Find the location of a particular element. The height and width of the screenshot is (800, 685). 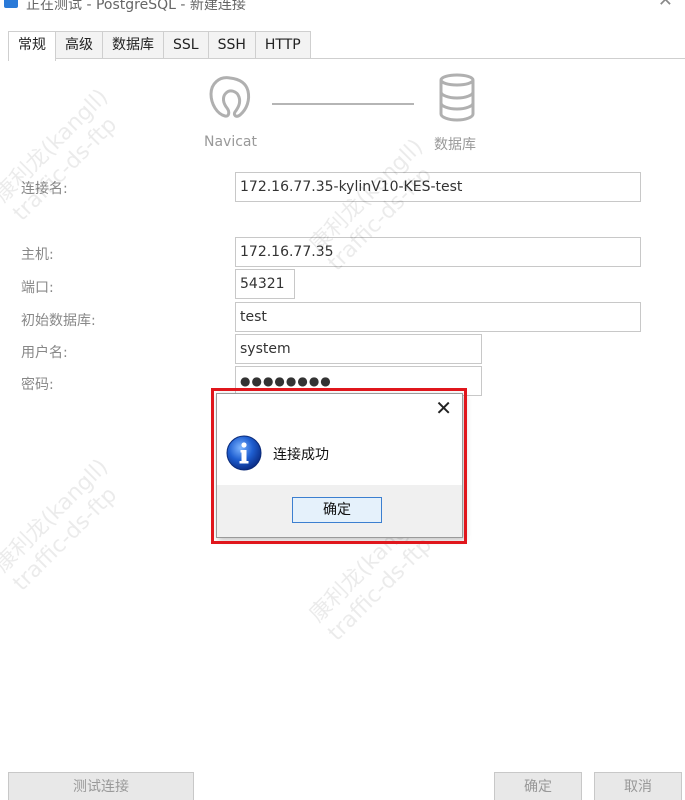

tab-divider is located at coordinates (346, 58).